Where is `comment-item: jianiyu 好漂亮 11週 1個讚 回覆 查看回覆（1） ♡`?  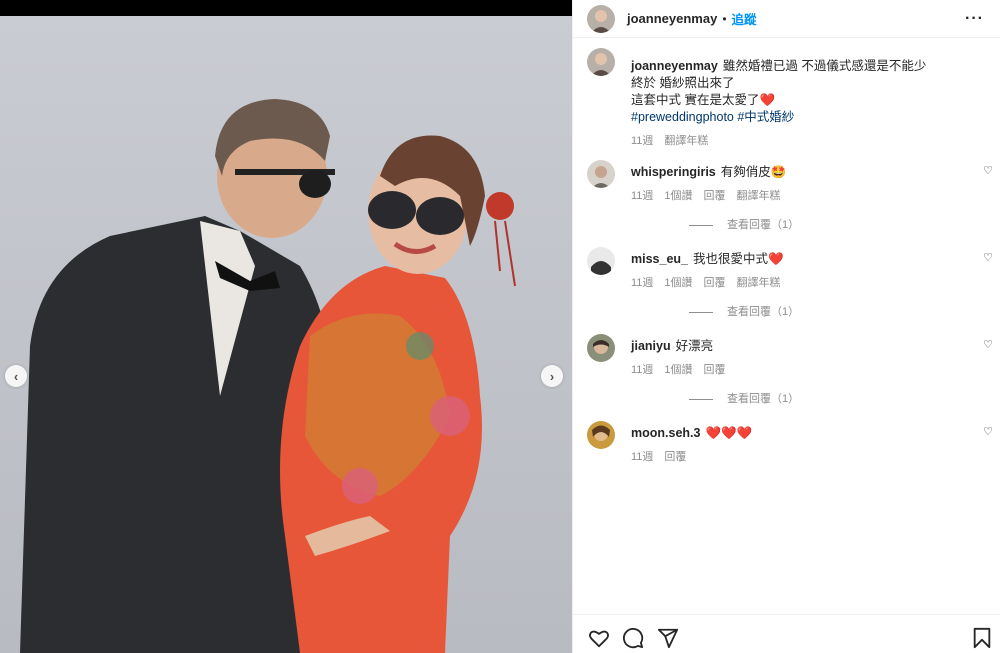
comment-item: jianiyu 好漂亮 11週 1個讚 回覆 查看回覆（1） ♡ is located at coordinates (786, 375).